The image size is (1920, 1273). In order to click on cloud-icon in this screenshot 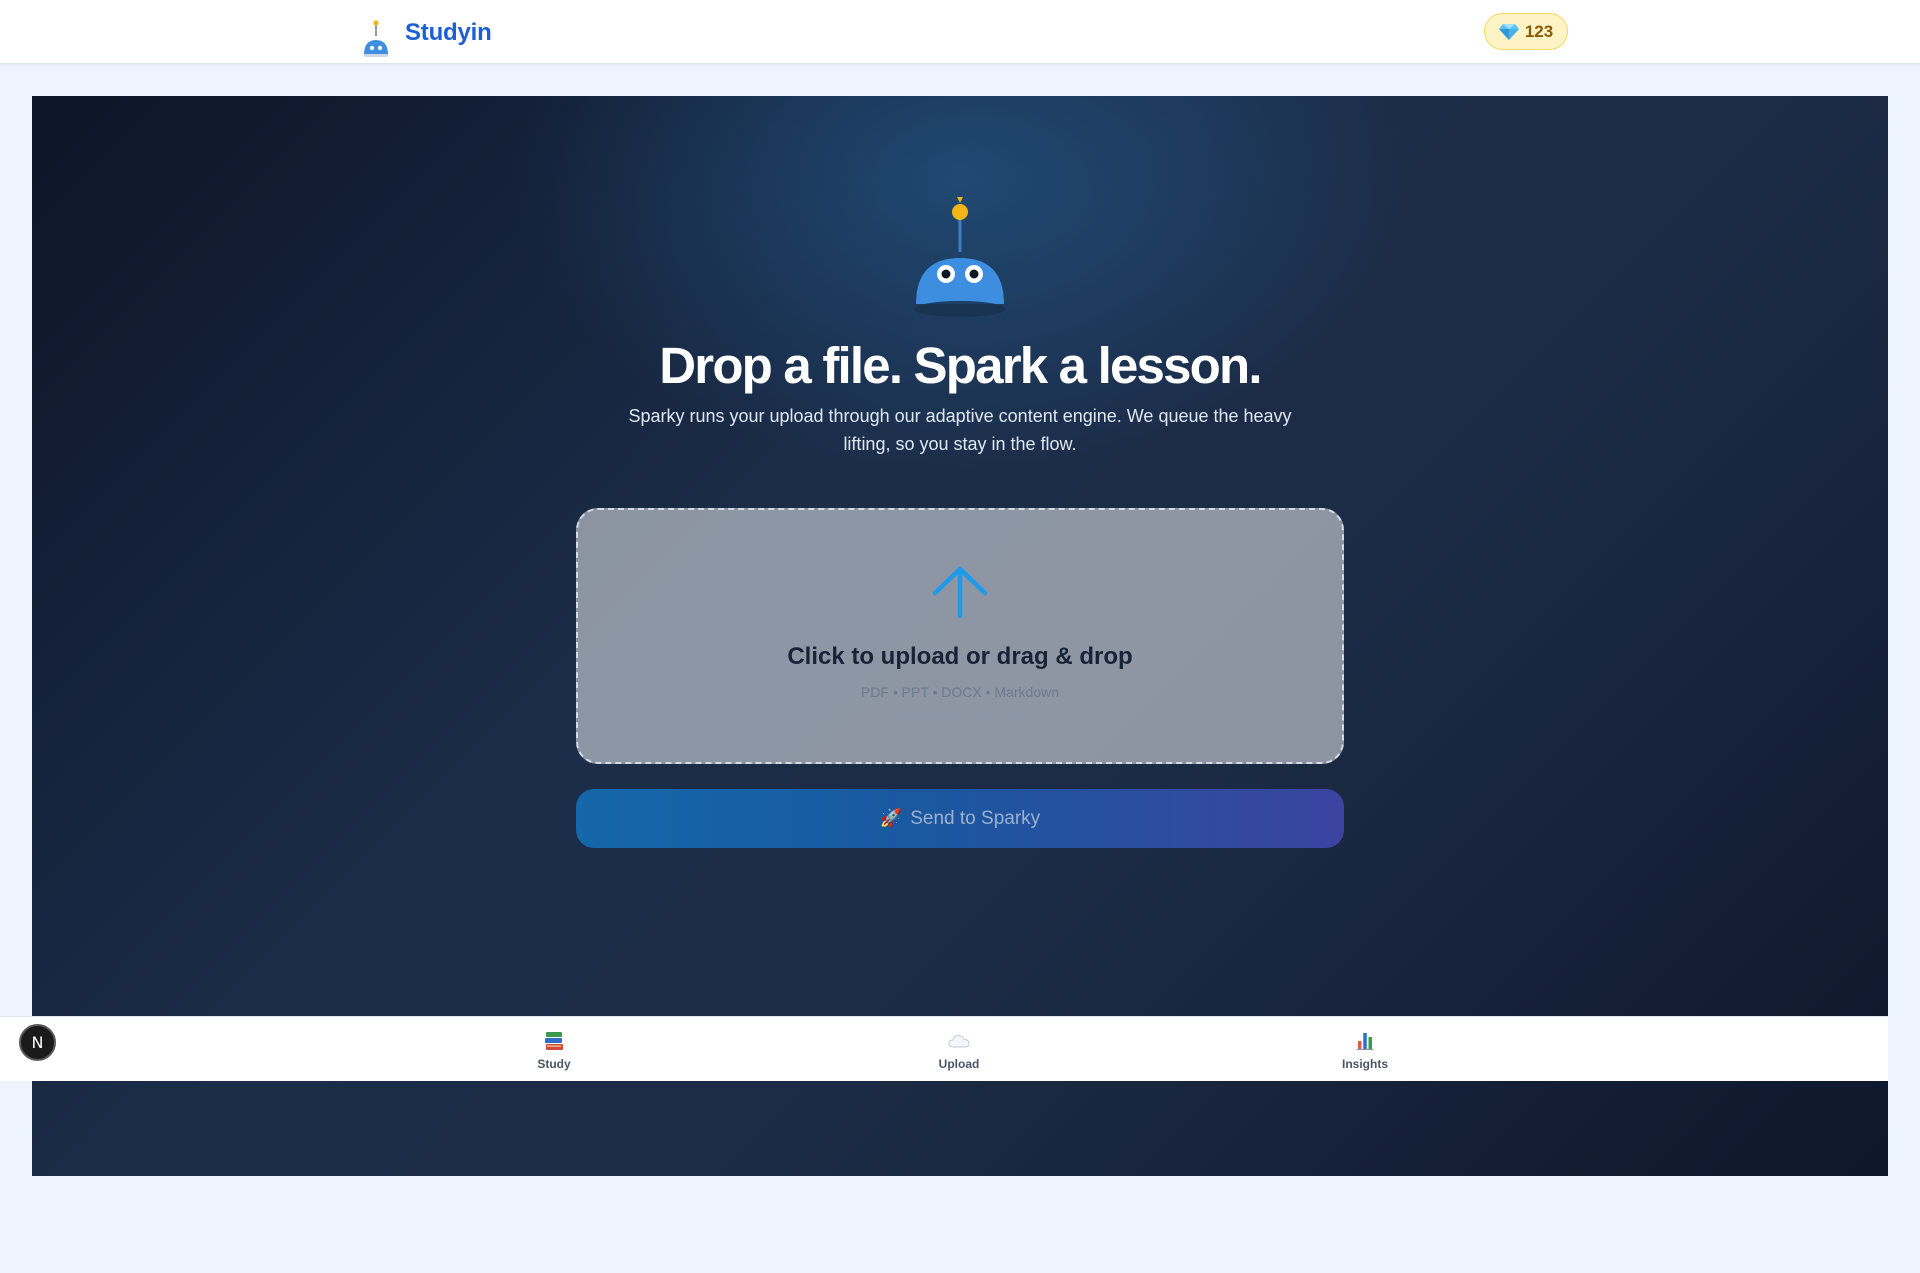, I will do `click(959, 1041)`.